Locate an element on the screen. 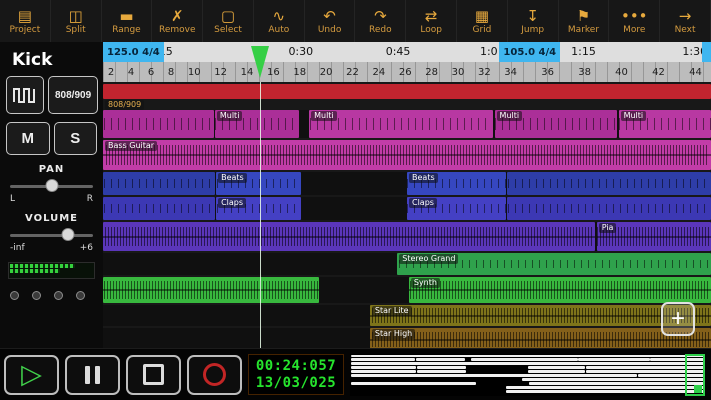  add-track-button: + is located at coordinates (678, 319).